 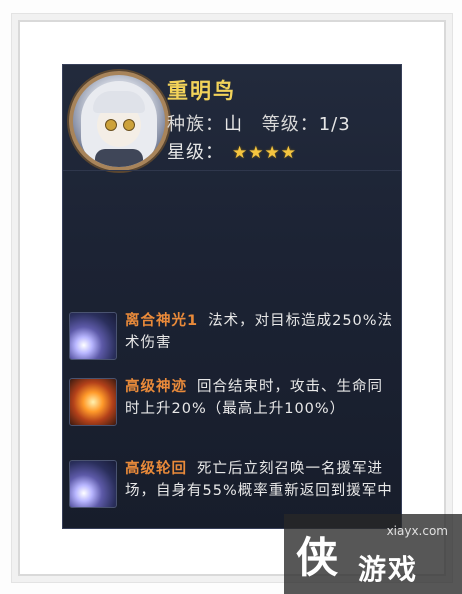 What do you see at coordinates (162, 321) in the screenshot?
I see `skill-name: 离合神光1` at bounding box center [162, 321].